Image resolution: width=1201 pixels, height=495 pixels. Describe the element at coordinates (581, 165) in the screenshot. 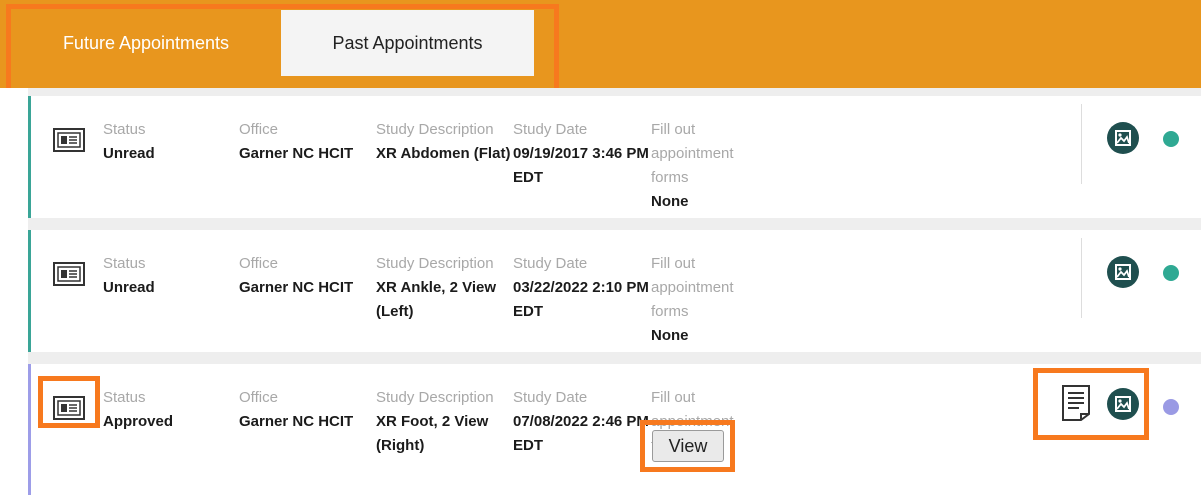

I see `study-date-value: 09/19/2017 3:46 PM EDT` at that location.